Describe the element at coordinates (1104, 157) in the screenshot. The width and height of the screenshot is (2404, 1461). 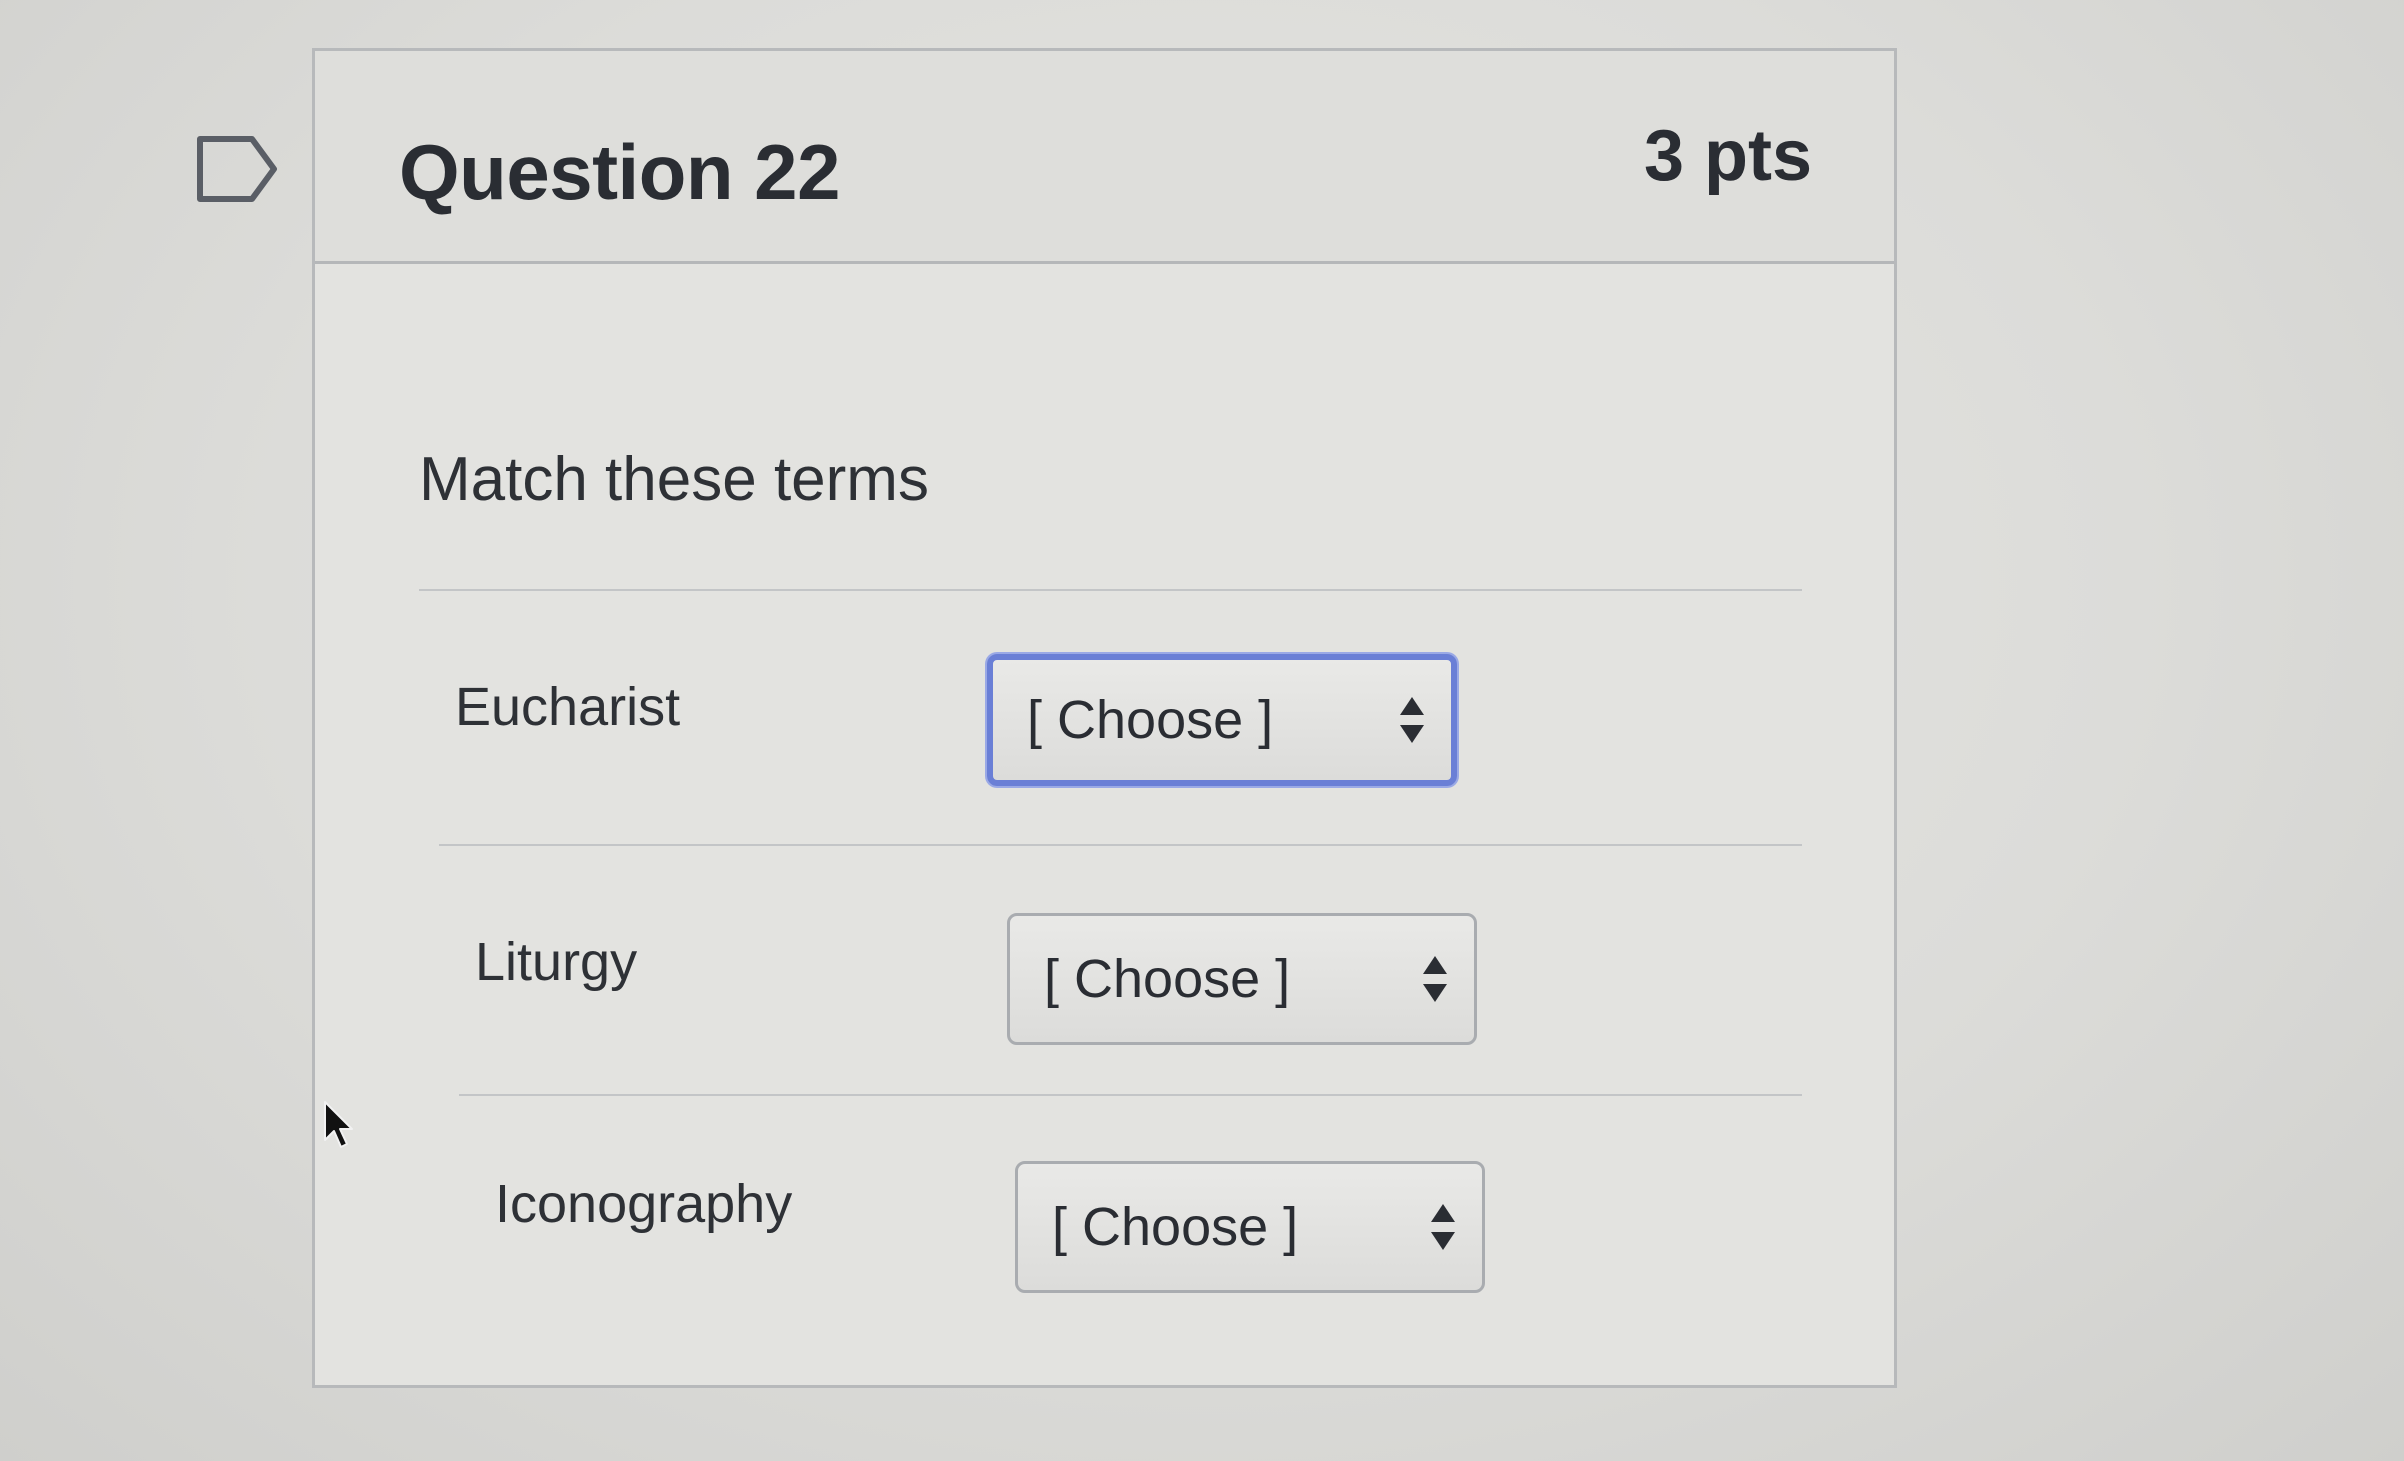
I see `question-header: Question 22 3 pts` at that location.